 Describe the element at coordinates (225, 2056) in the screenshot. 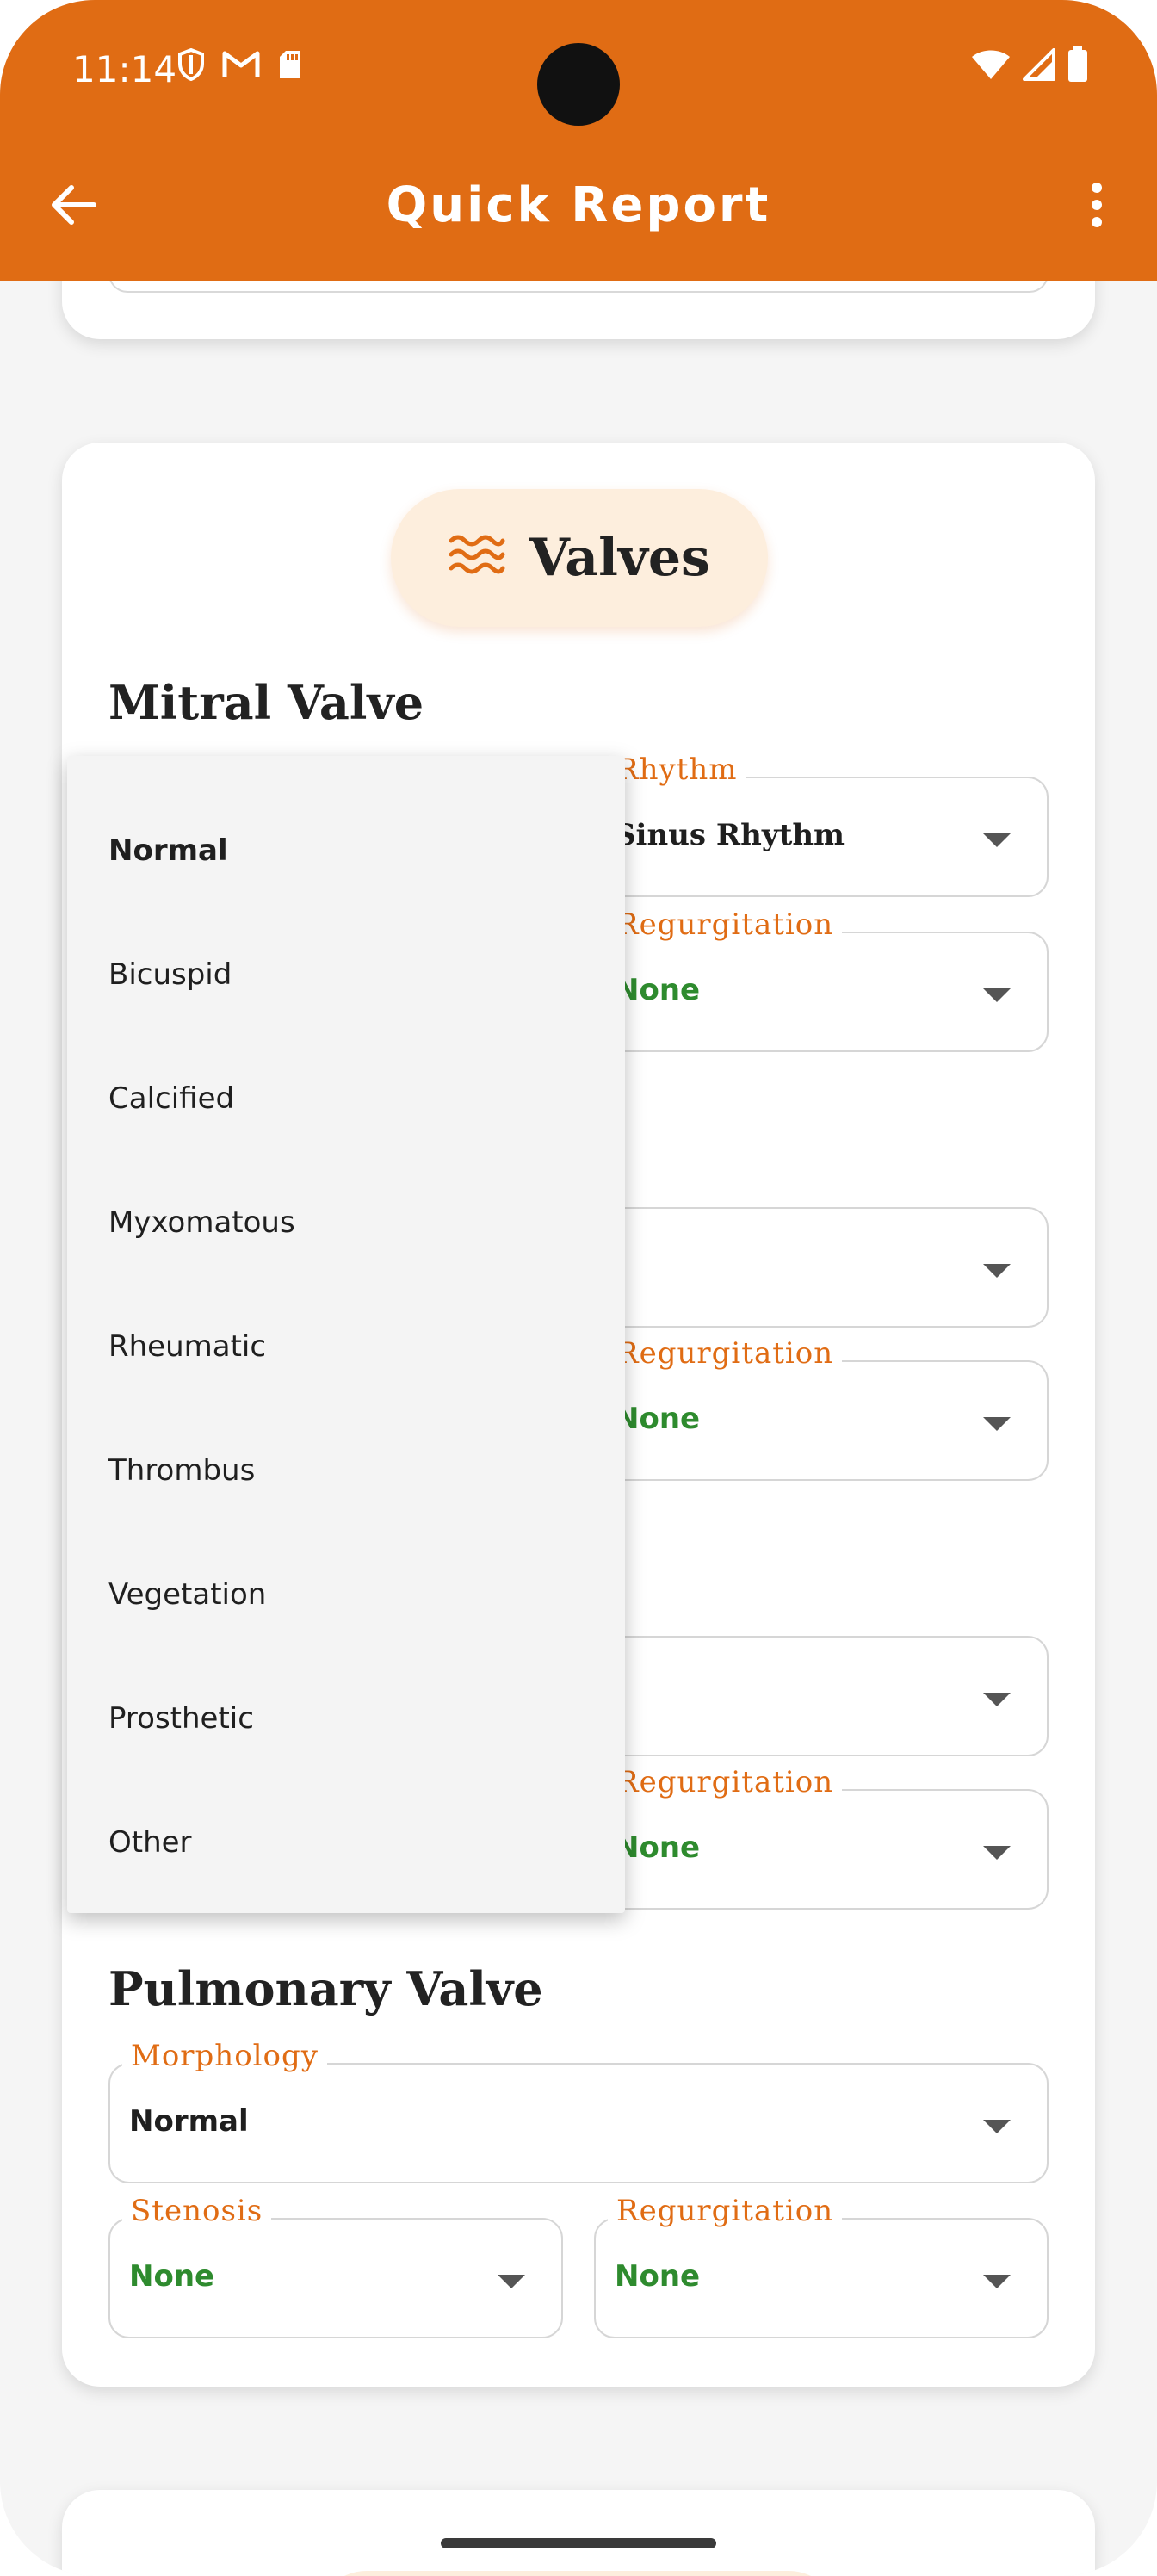

I see `pulmonary-morphology-label: Morphology` at that location.